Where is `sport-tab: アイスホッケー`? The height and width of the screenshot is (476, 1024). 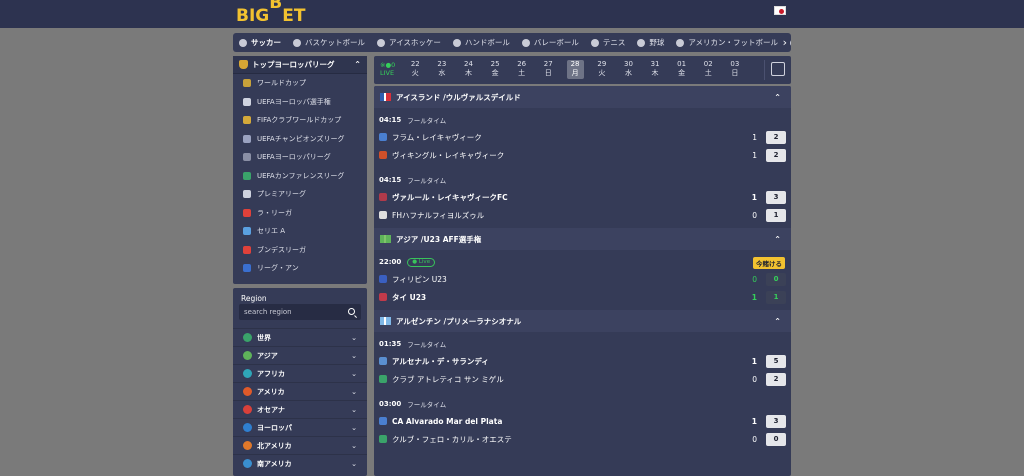
sport-tab: アイスホッケー is located at coordinates (409, 42).